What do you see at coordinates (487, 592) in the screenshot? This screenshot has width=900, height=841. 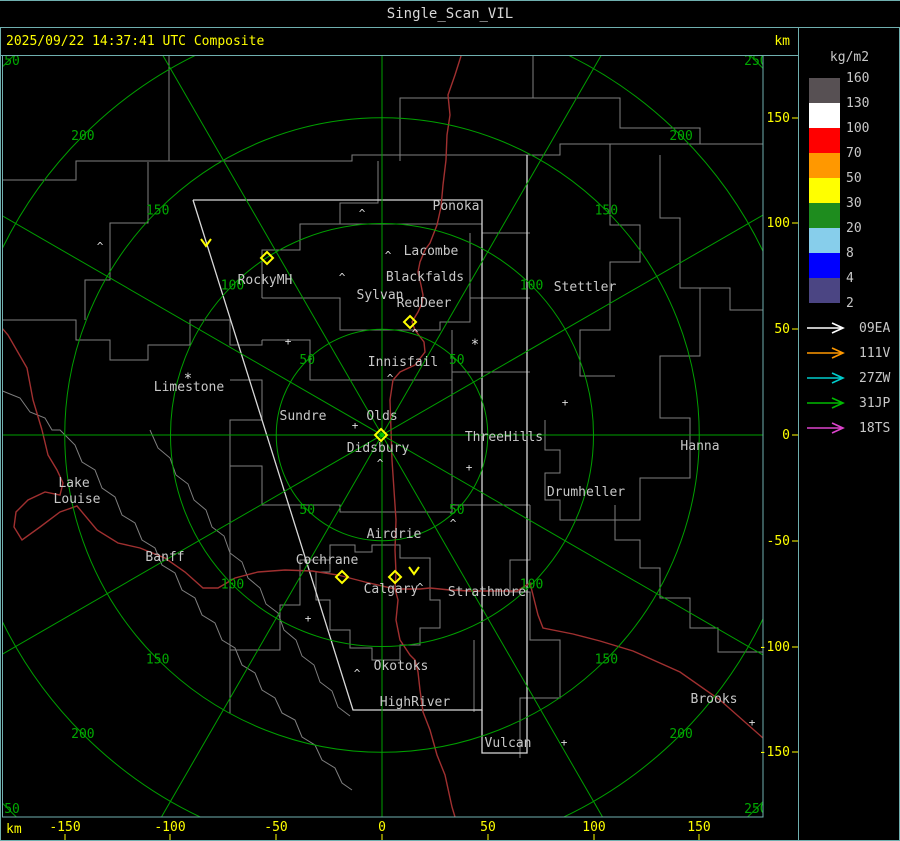 I see `city-label: Strathmore` at bounding box center [487, 592].